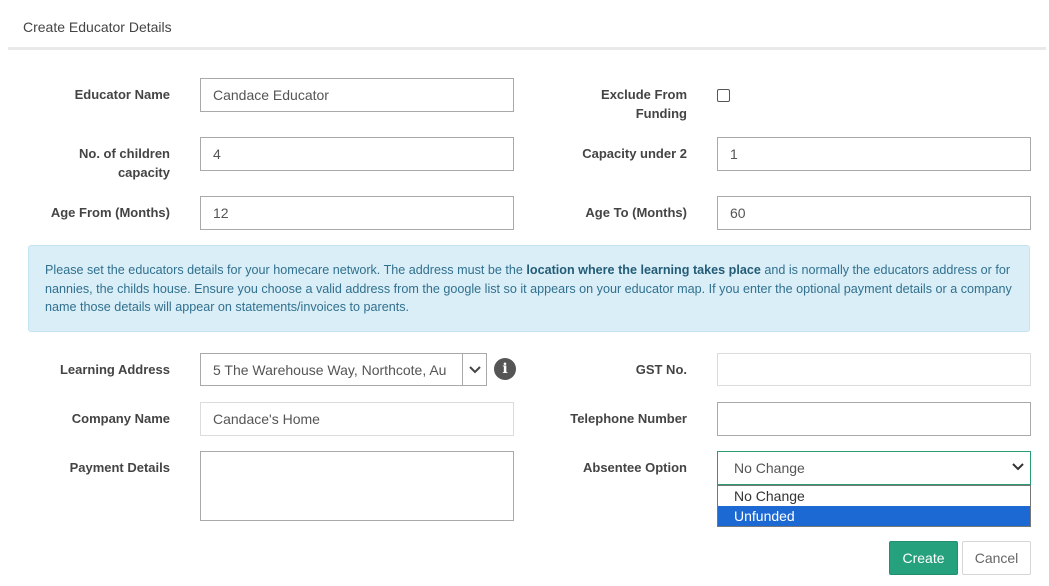  What do you see at coordinates (124, 153) in the screenshot?
I see `children-capacity-label-line1: No. of children` at bounding box center [124, 153].